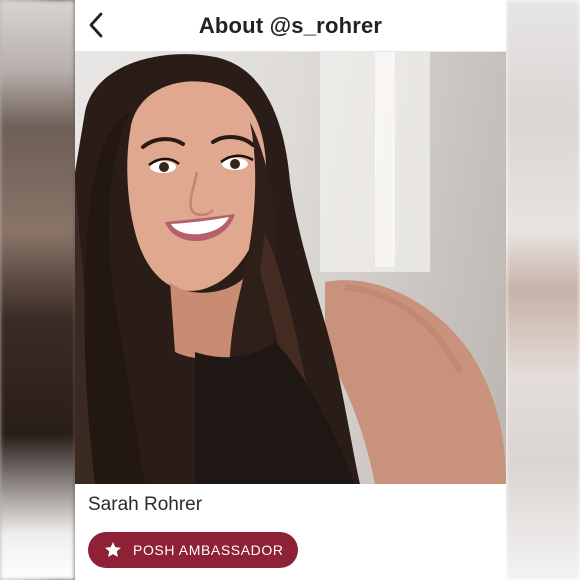 The width and height of the screenshot is (580, 580). Describe the element at coordinates (37, 290) in the screenshot. I see `background-blur-left` at that location.